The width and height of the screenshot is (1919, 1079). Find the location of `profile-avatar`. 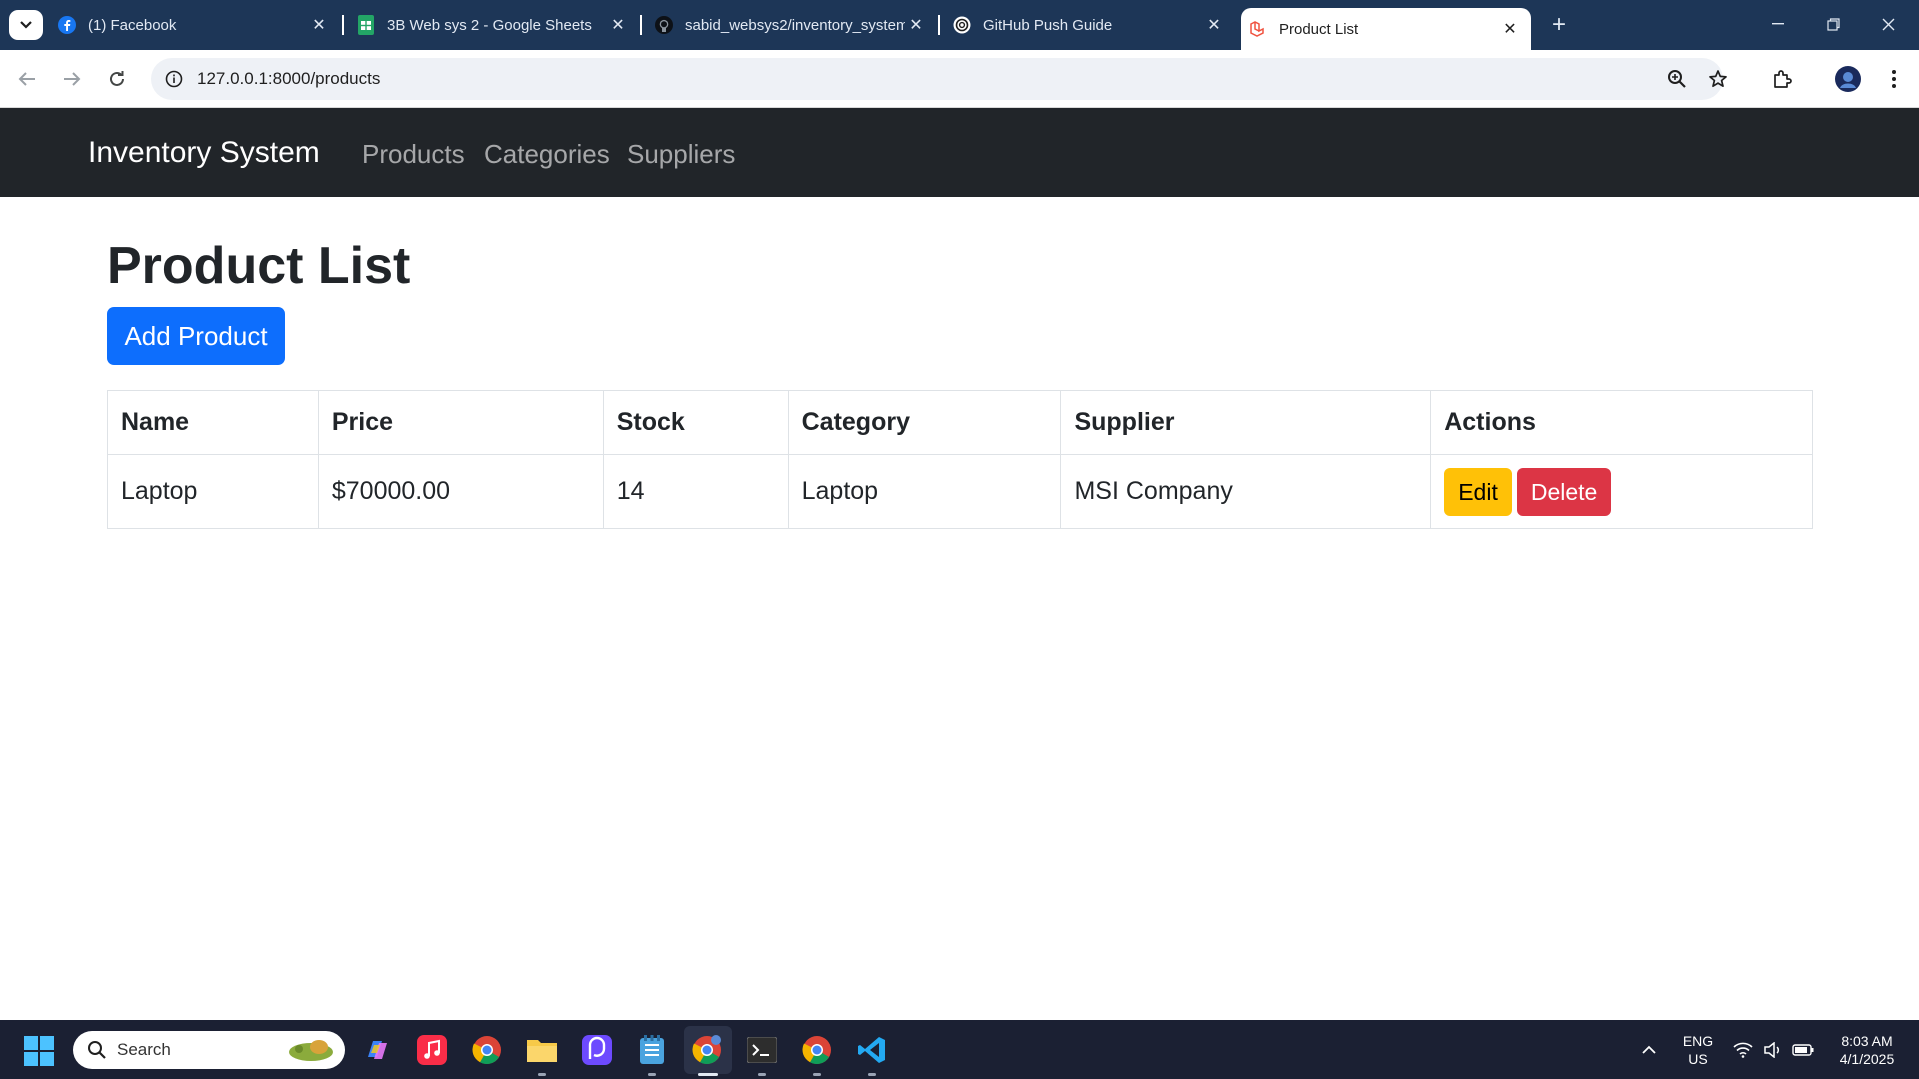

profile-avatar is located at coordinates (1848, 79).